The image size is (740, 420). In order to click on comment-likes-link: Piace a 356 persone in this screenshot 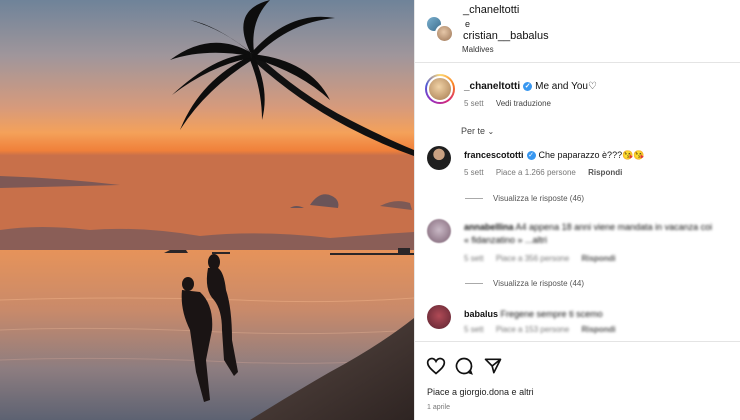, I will do `click(532, 258)`.